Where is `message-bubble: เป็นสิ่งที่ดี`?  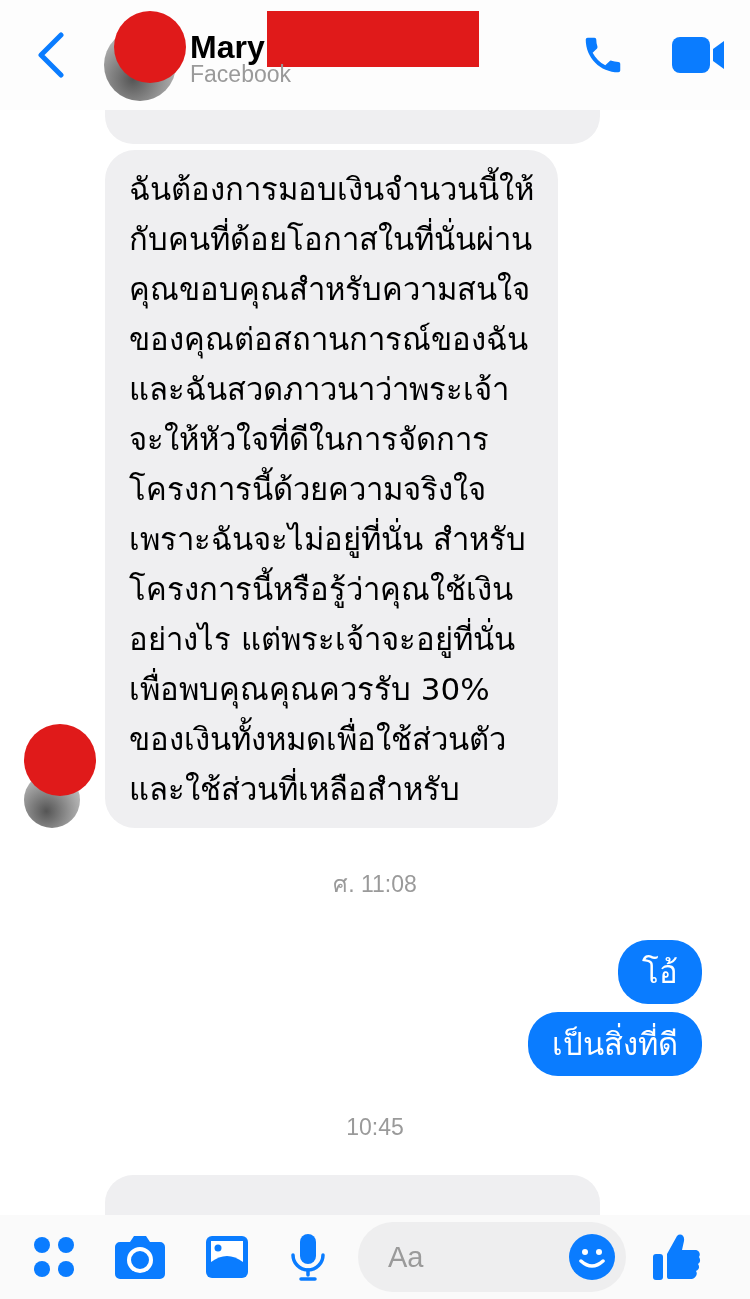 message-bubble: เป็นสิ่งที่ดี is located at coordinates (615, 1044).